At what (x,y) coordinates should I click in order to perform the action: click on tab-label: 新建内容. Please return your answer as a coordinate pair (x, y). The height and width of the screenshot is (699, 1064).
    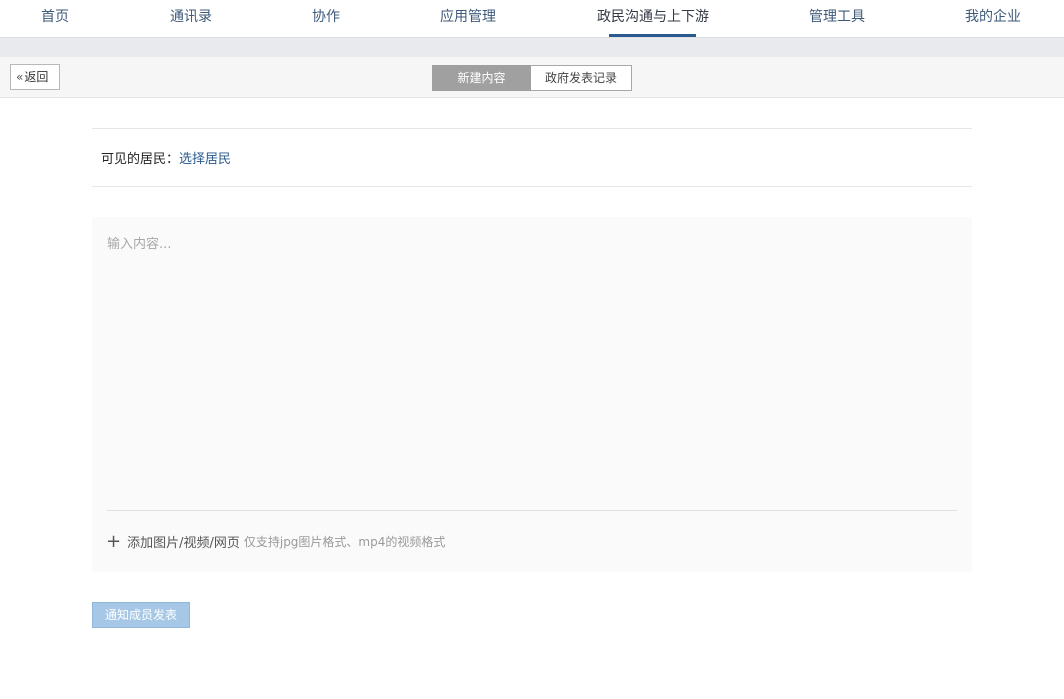
    Looking at the image, I should click on (481, 78).